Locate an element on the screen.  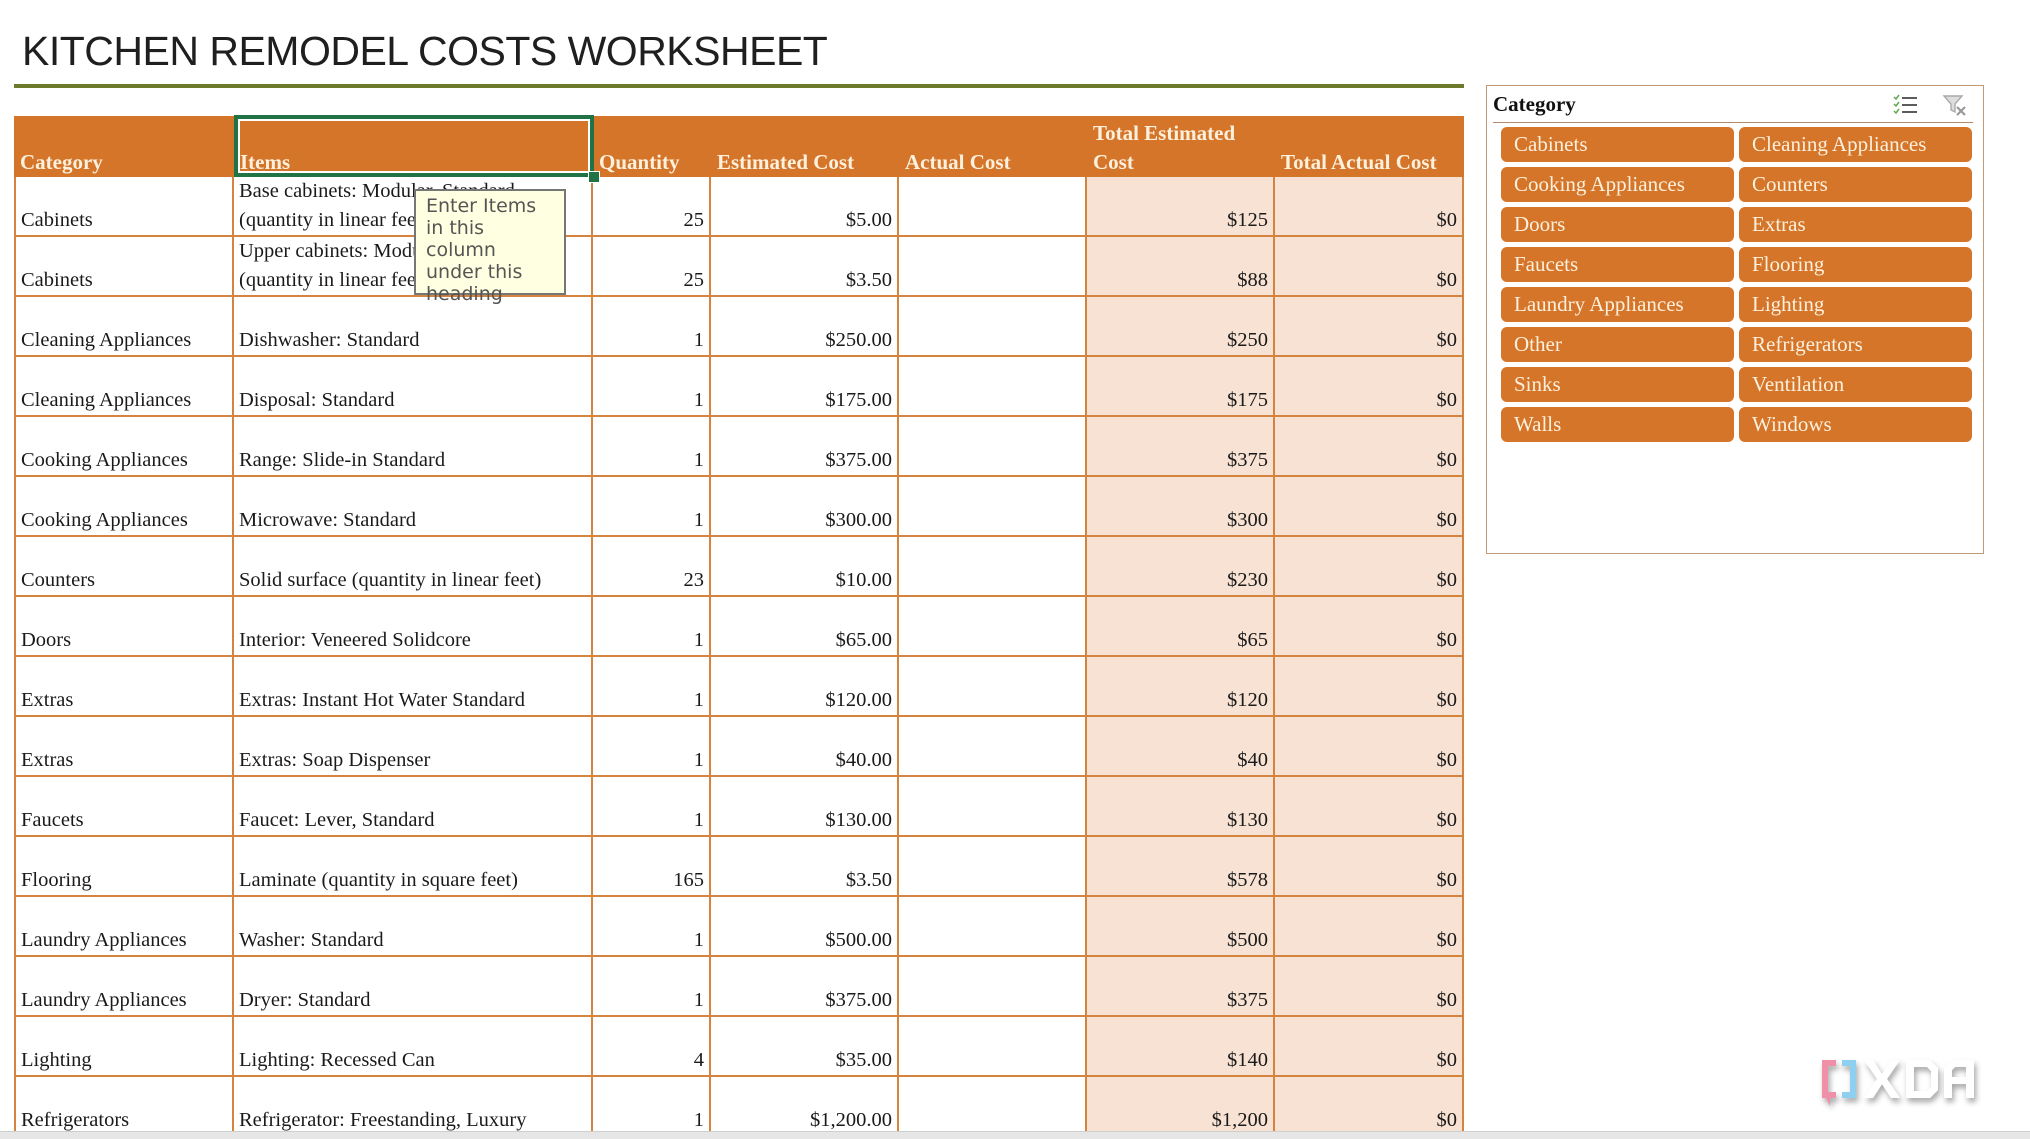
slicer-item-sinks: Sinks is located at coordinates (1617, 384).